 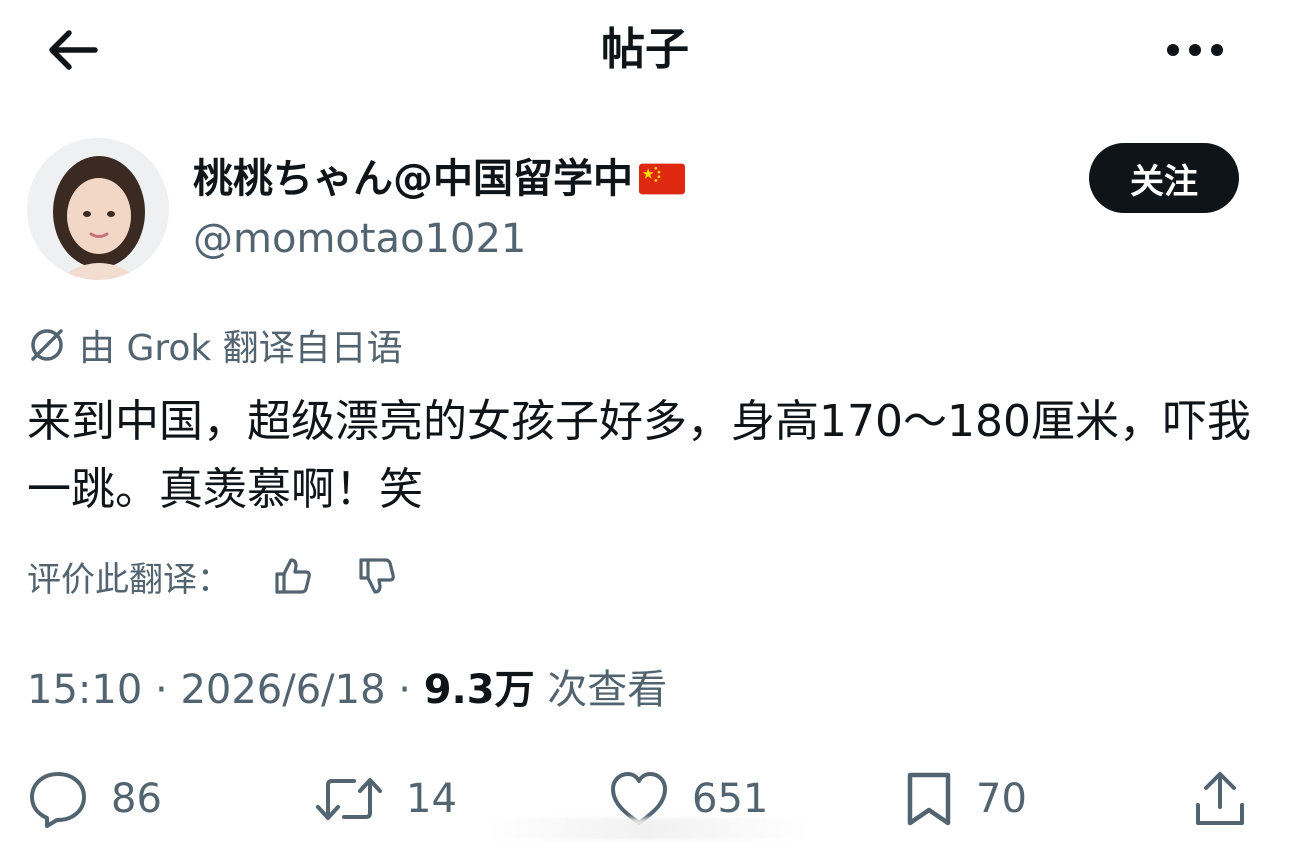 What do you see at coordinates (662, 179) in the screenshot?
I see `china-flag-icon` at bounding box center [662, 179].